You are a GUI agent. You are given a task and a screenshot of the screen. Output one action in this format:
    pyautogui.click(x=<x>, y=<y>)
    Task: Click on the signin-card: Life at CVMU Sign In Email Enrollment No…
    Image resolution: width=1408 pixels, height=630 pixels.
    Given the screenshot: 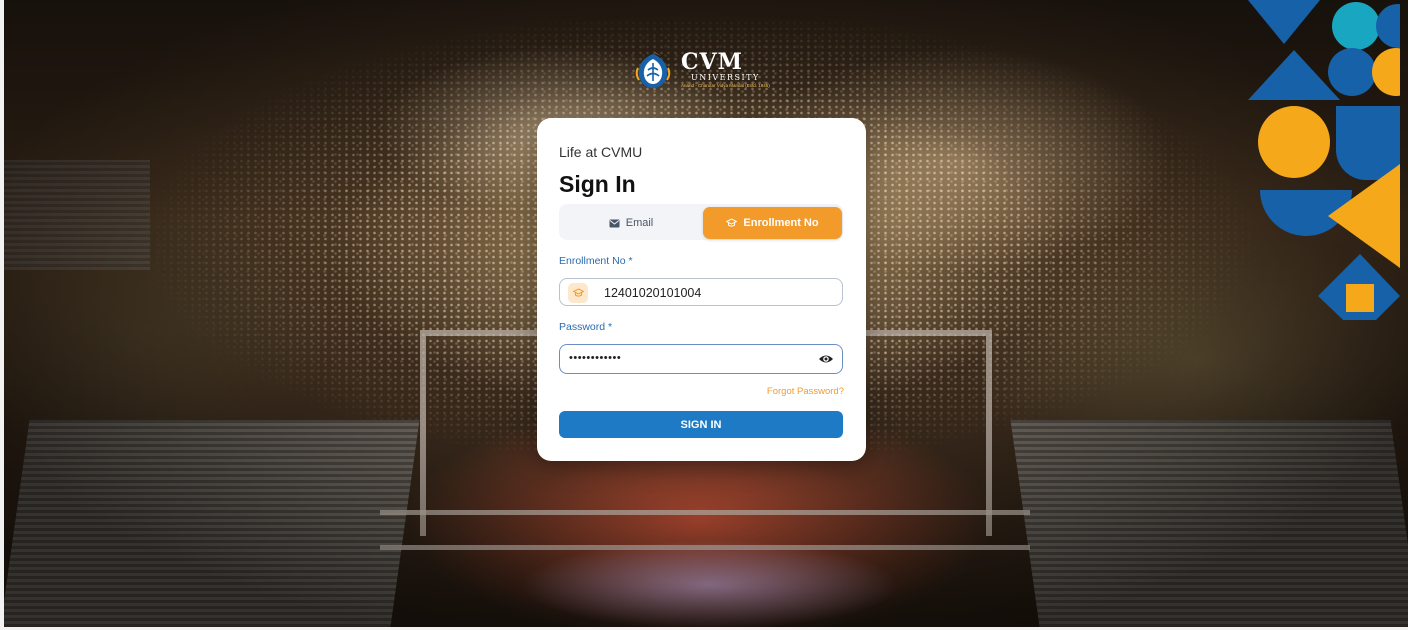 What is the action you would take?
    pyautogui.click(x=701, y=289)
    